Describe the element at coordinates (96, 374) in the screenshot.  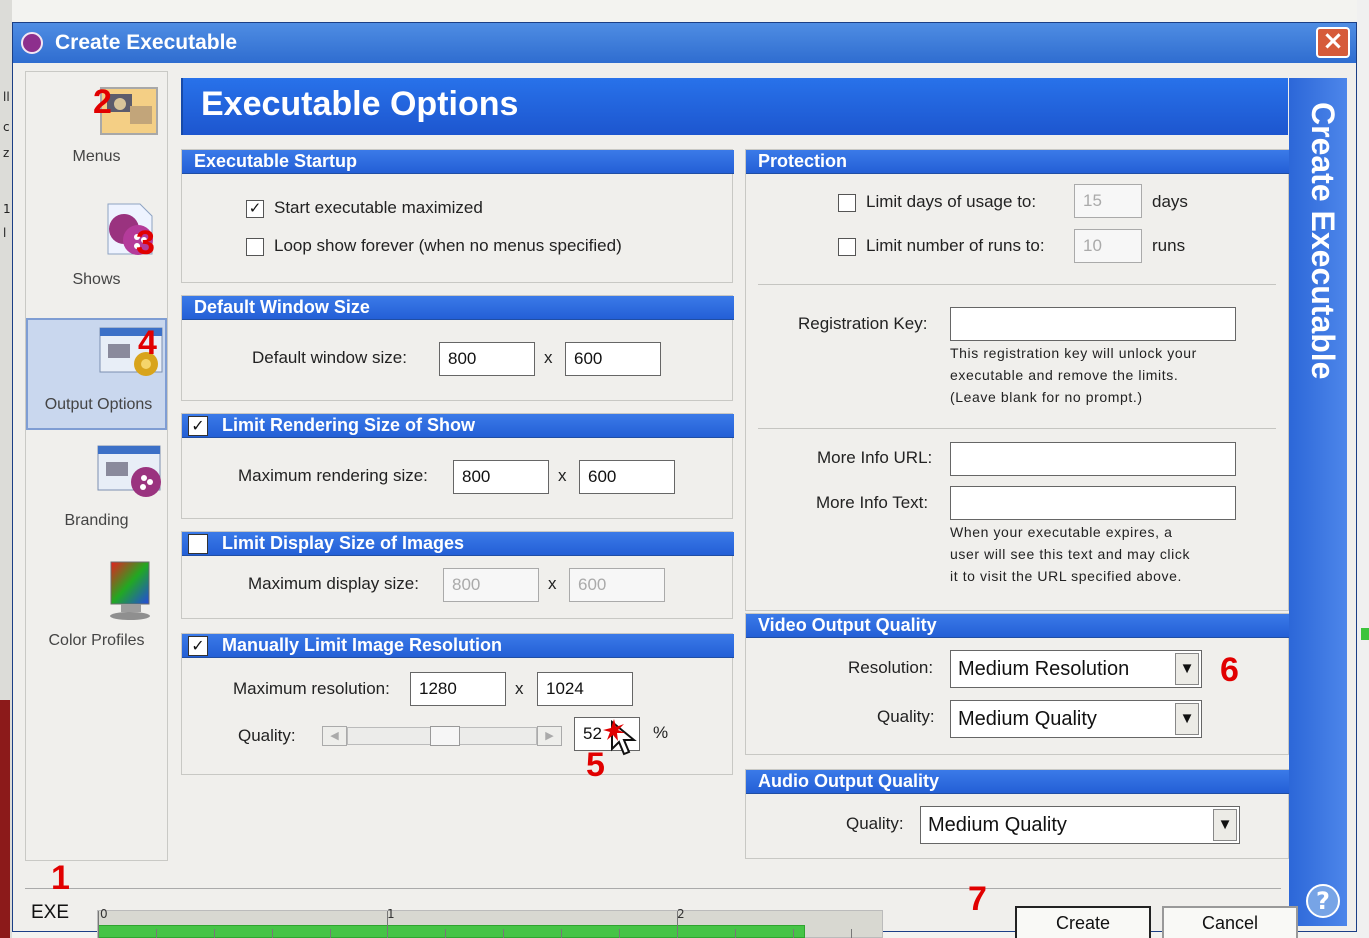
I see `sidebar-item-output-options: 4 Output Options` at that location.